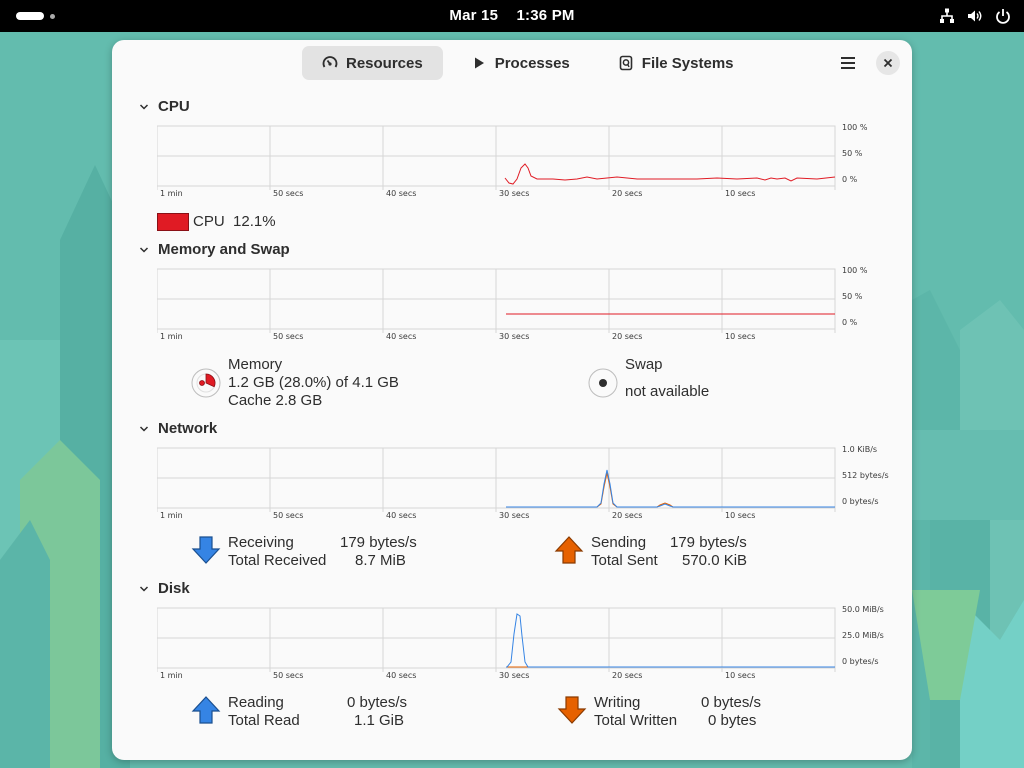 This screenshot has width=1024, height=768. Describe the element at coordinates (188, 428) in the screenshot. I see `network-section-title: Network` at that location.